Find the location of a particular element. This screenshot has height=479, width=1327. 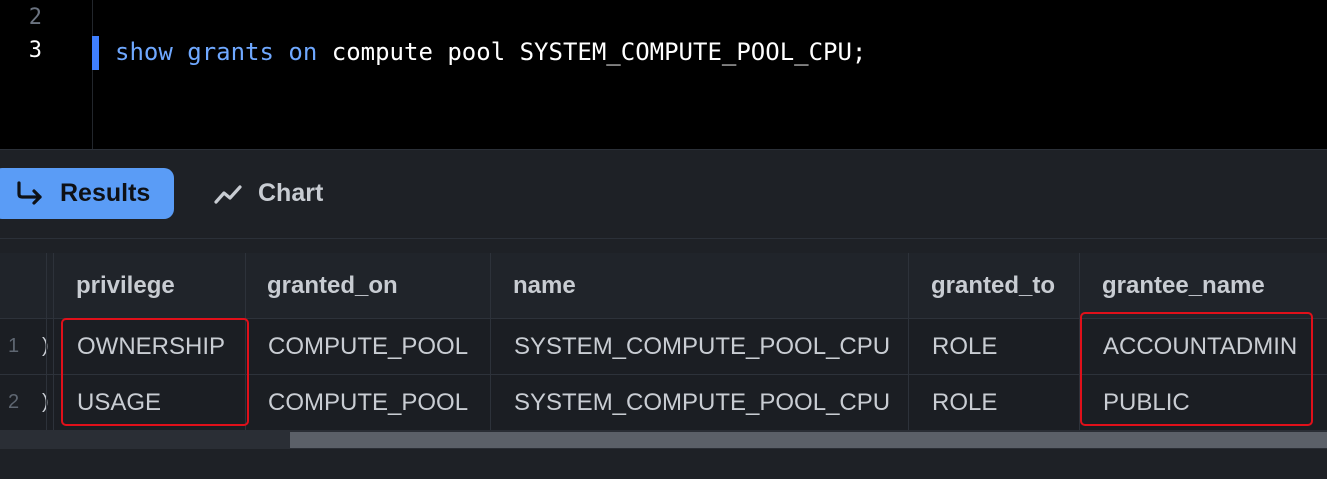

column-header-granted-on: granted_on is located at coordinates (378, 285).